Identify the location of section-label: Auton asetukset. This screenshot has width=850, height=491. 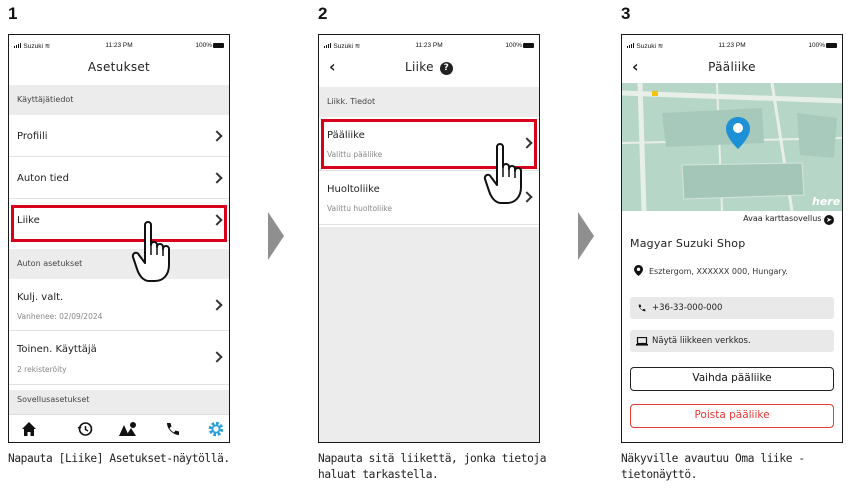
(50, 263).